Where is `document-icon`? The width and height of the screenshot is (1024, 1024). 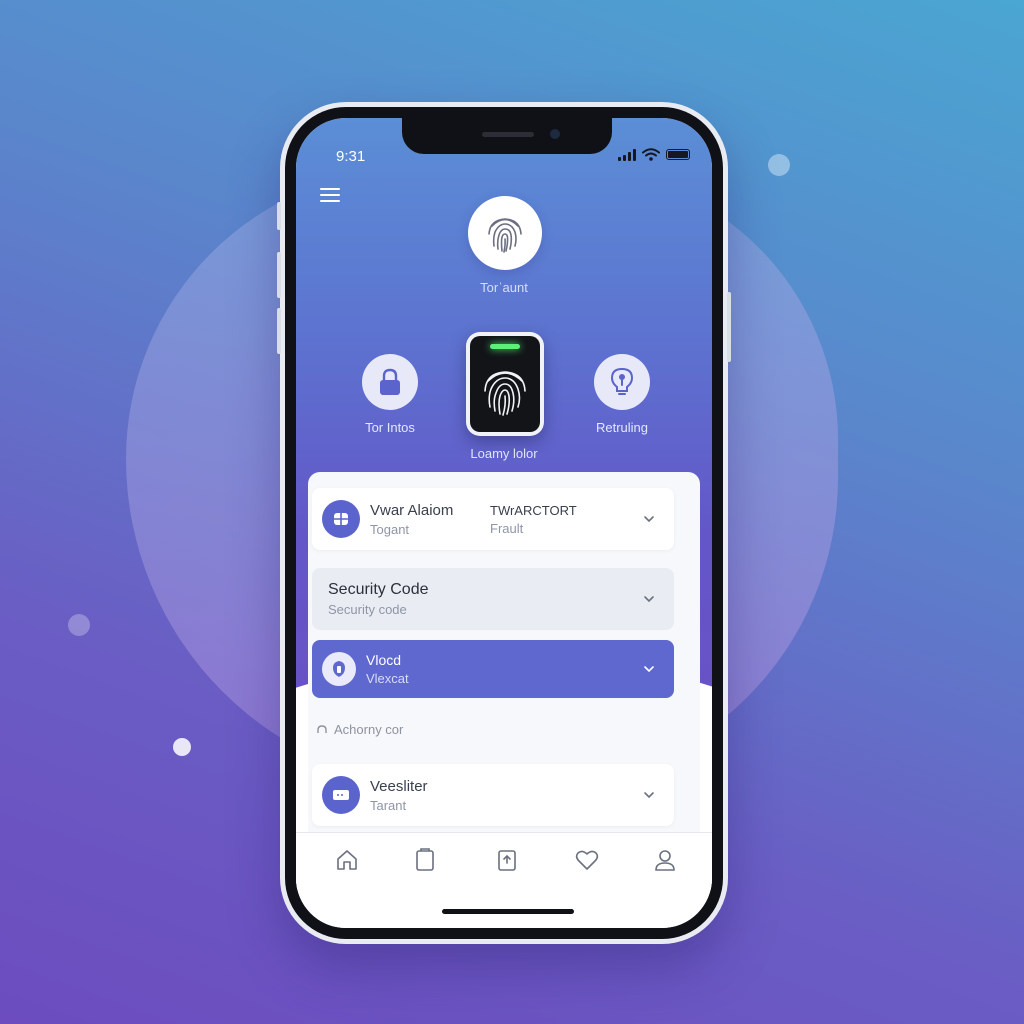
document-icon is located at coordinates (425, 859).